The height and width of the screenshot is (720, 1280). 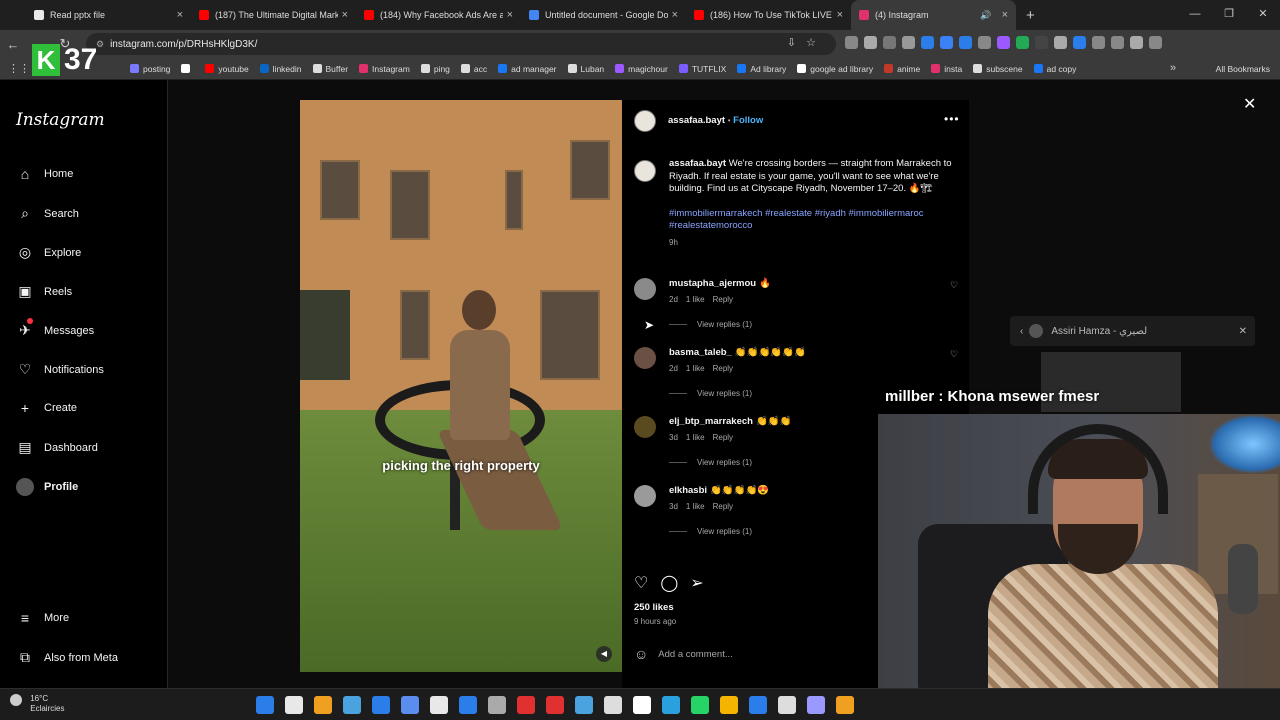 I want to click on close-window-icon: ✕, so click(x=1263, y=15).